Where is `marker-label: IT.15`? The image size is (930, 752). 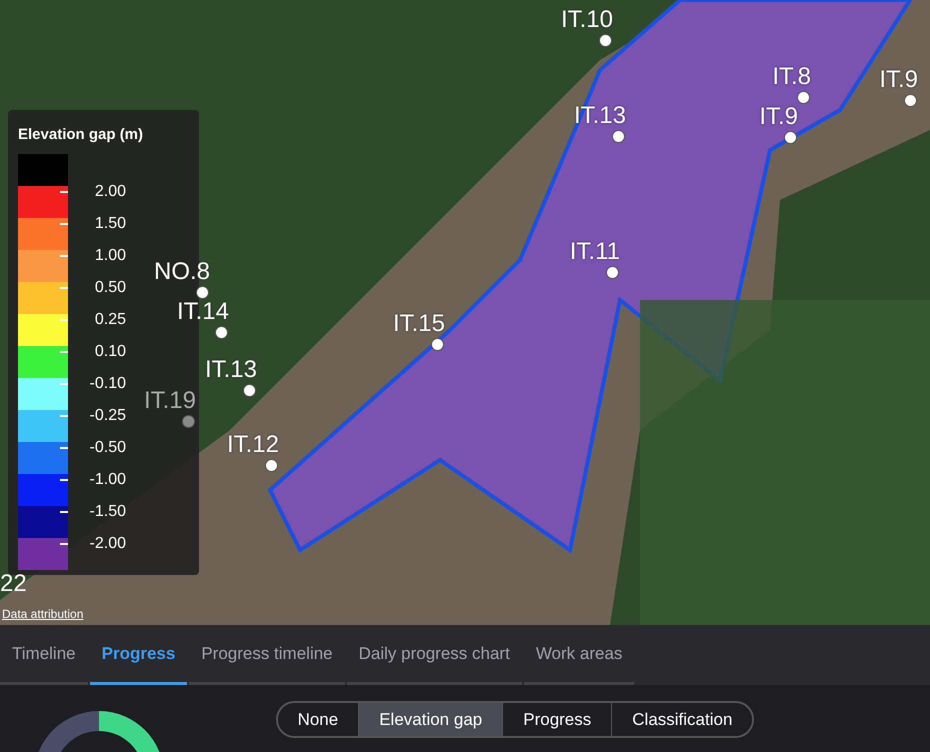
marker-label: IT.15 is located at coordinates (418, 324).